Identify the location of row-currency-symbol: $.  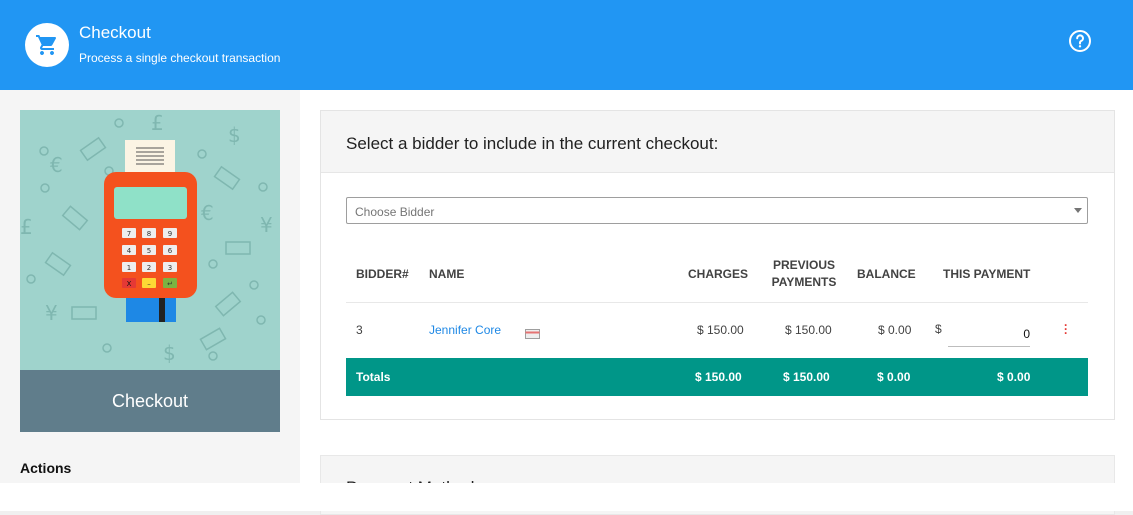
(938, 329).